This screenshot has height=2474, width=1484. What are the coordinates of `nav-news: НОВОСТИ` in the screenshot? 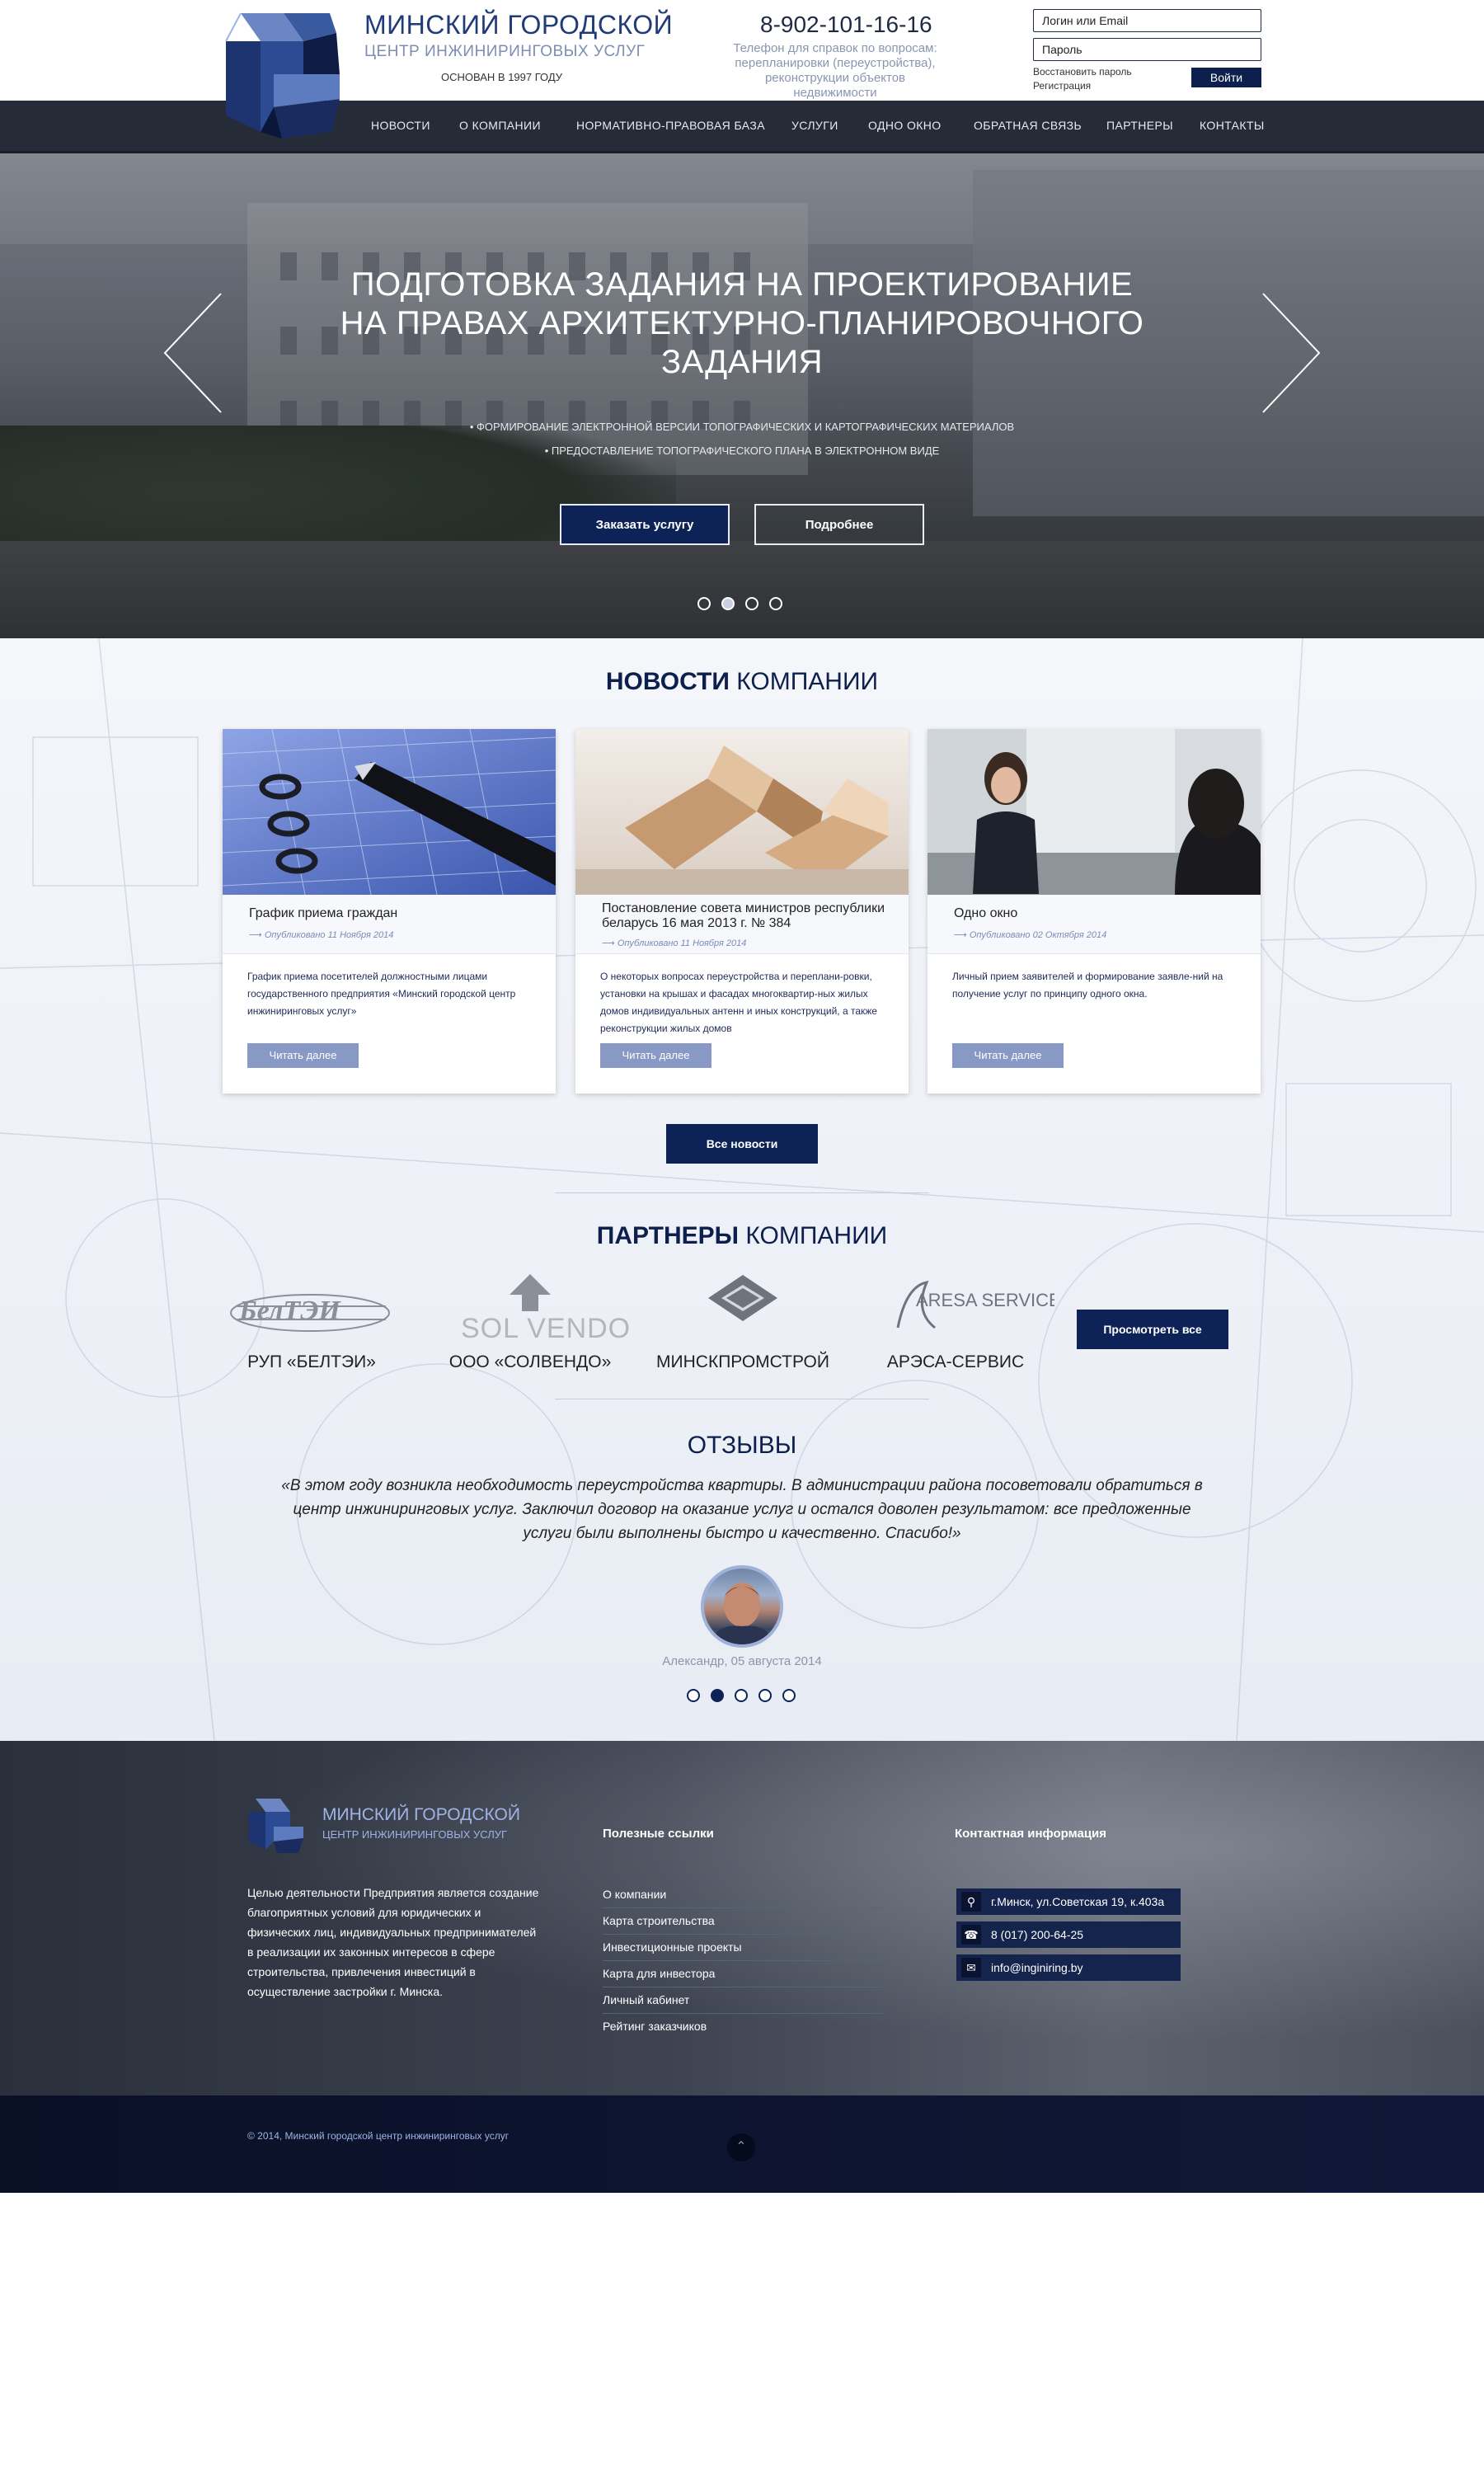 It's located at (400, 125).